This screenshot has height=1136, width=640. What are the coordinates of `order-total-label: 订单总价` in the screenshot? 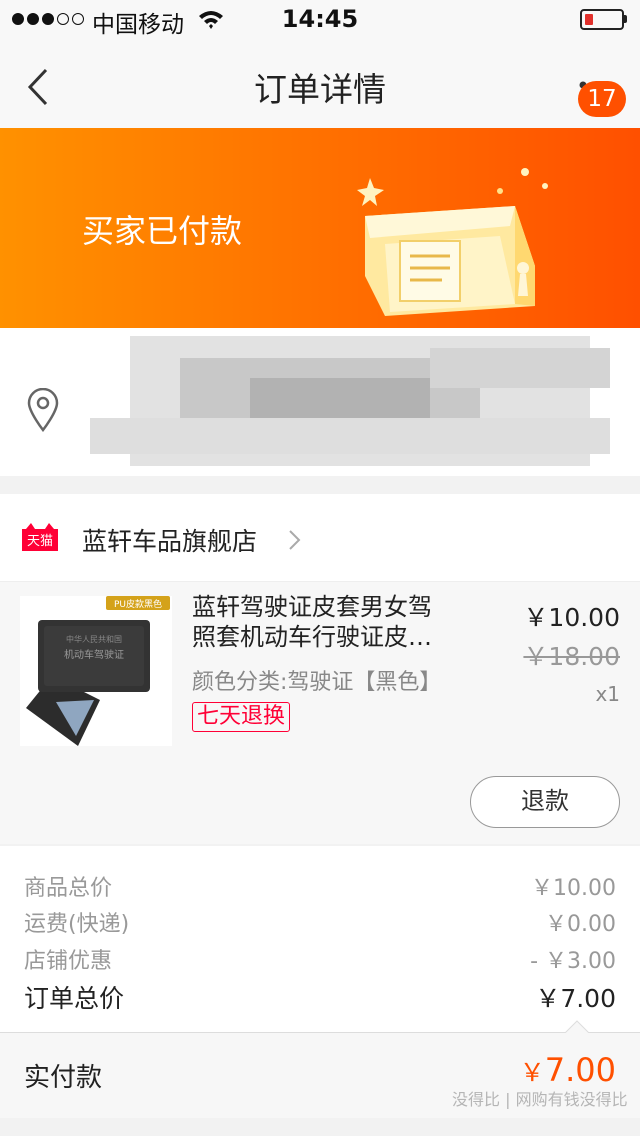 It's located at (74, 998).